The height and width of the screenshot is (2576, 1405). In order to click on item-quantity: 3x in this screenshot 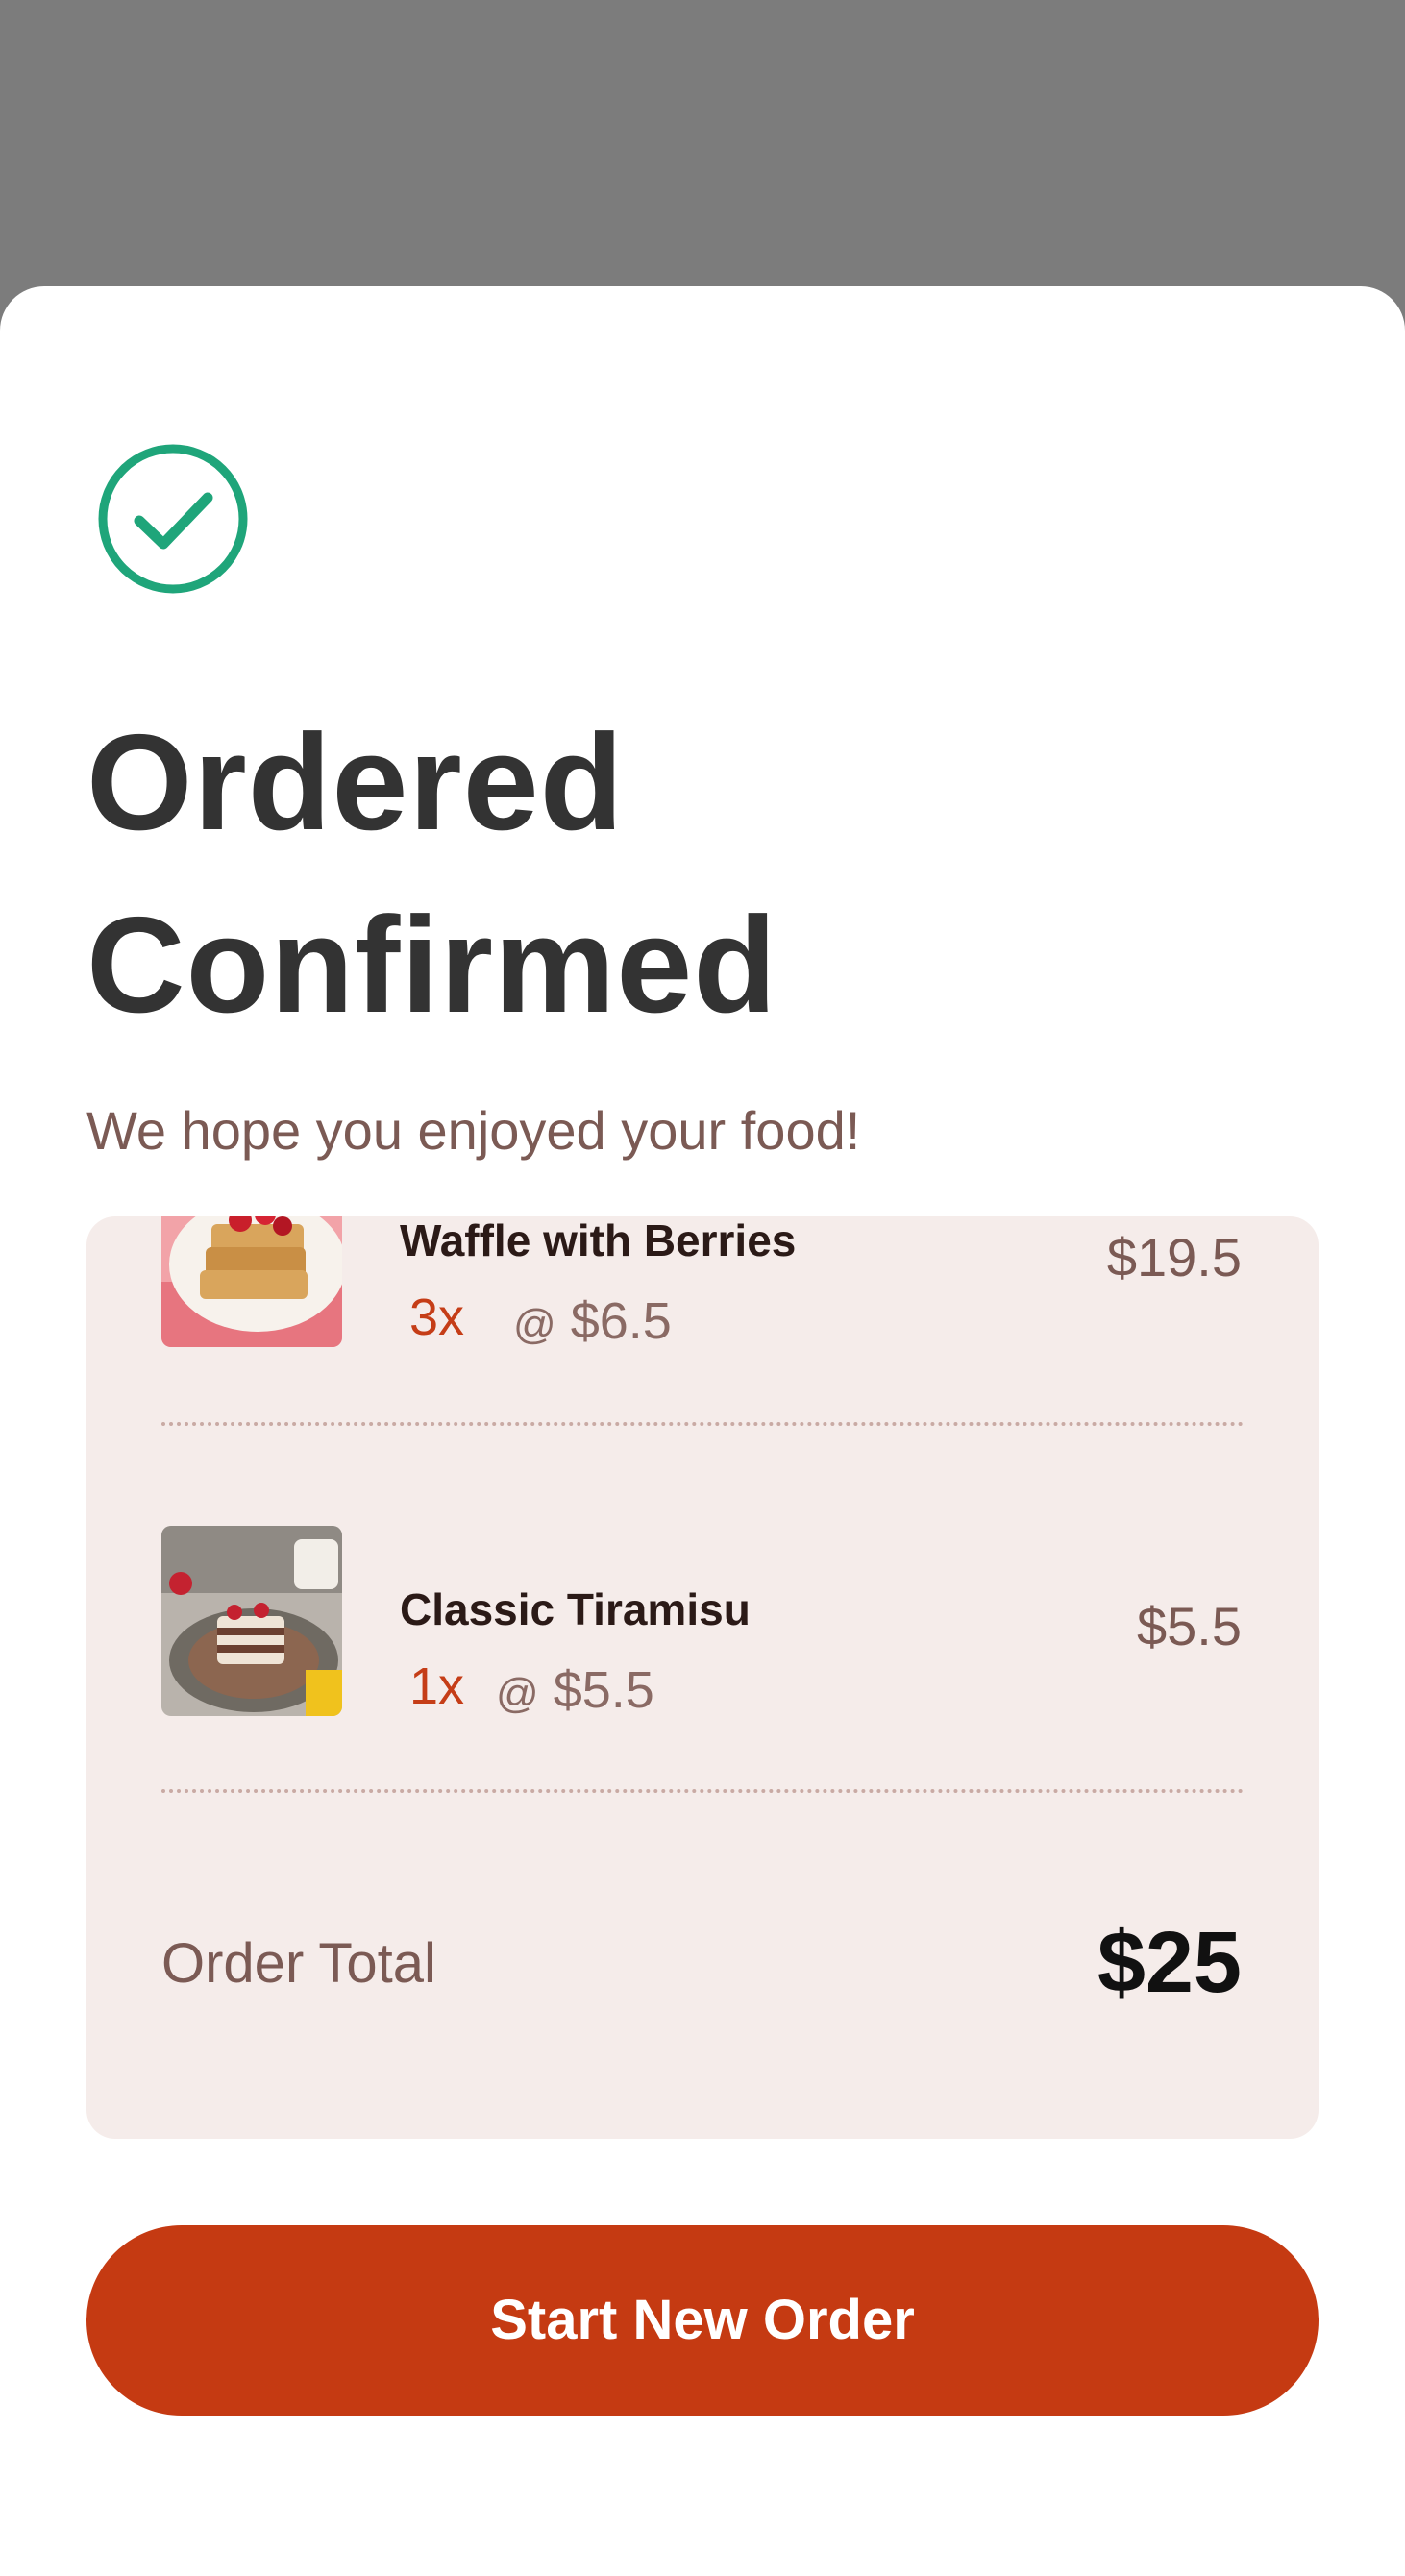, I will do `click(437, 1317)`.